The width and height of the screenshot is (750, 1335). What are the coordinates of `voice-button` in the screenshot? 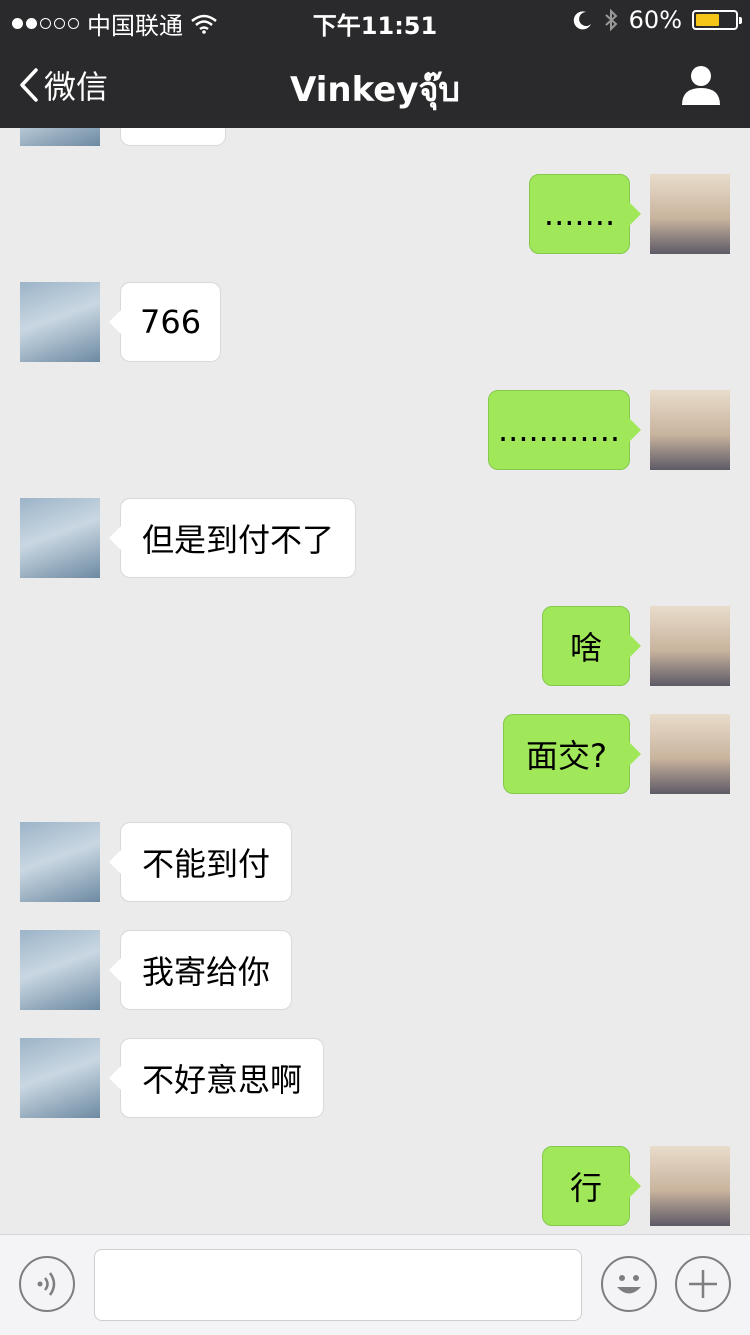 It's located at (47, 1284).